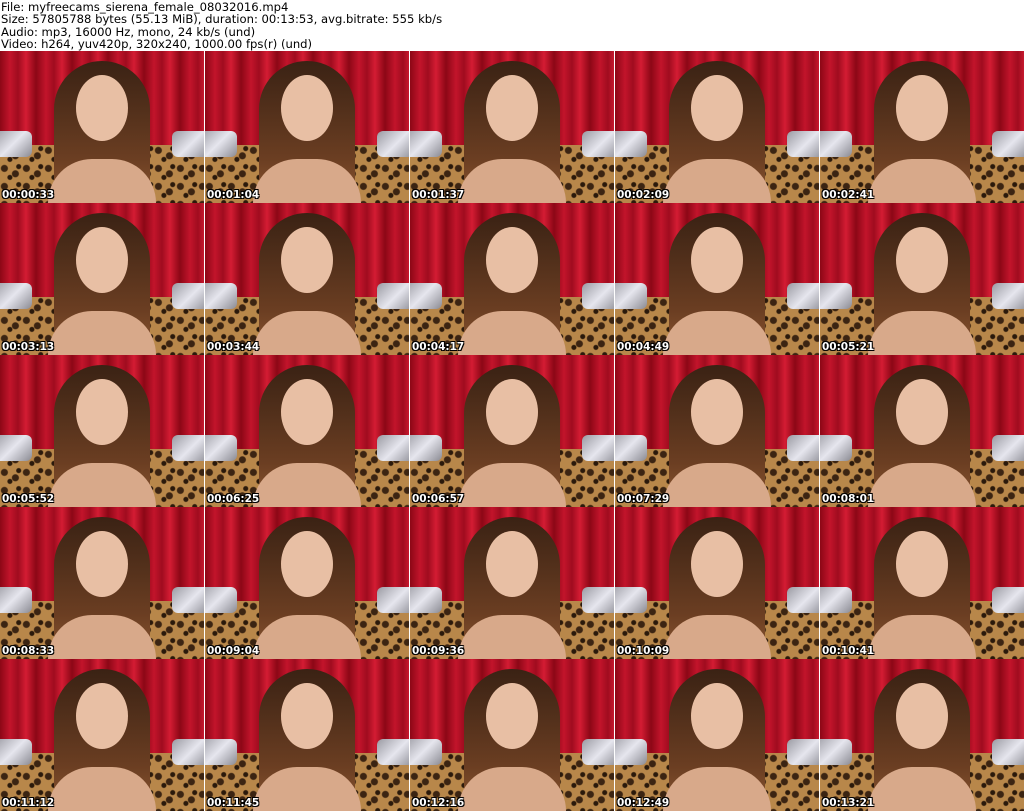 This screenshot has height=811, width=1024. I want to click on video-thumbnail: 00:06:57, so click(512, 431).